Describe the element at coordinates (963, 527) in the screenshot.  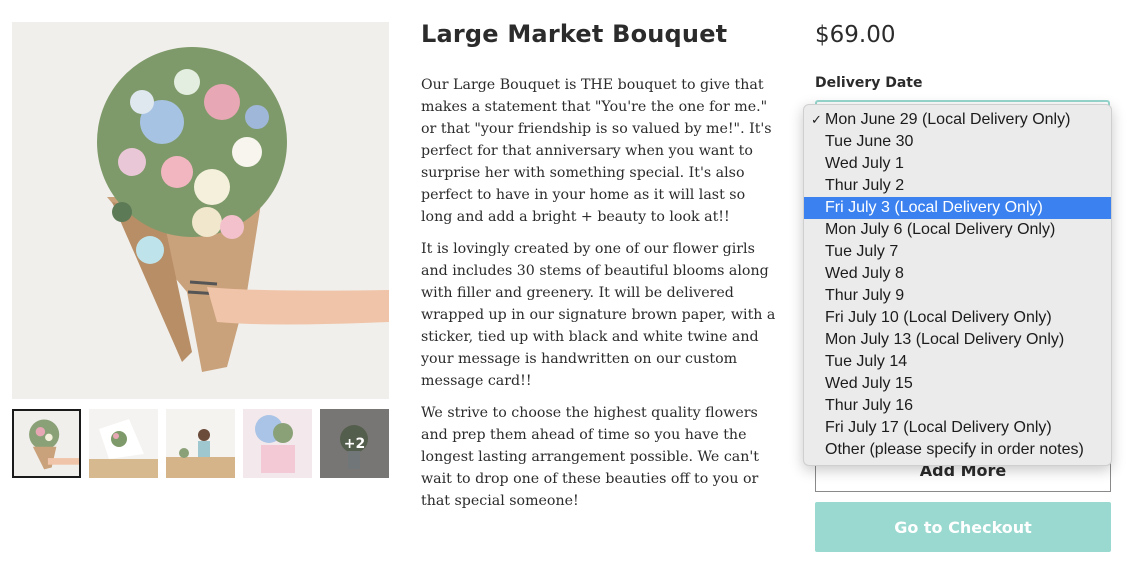
I see `checkout-button: Go to Checkout` at that location.